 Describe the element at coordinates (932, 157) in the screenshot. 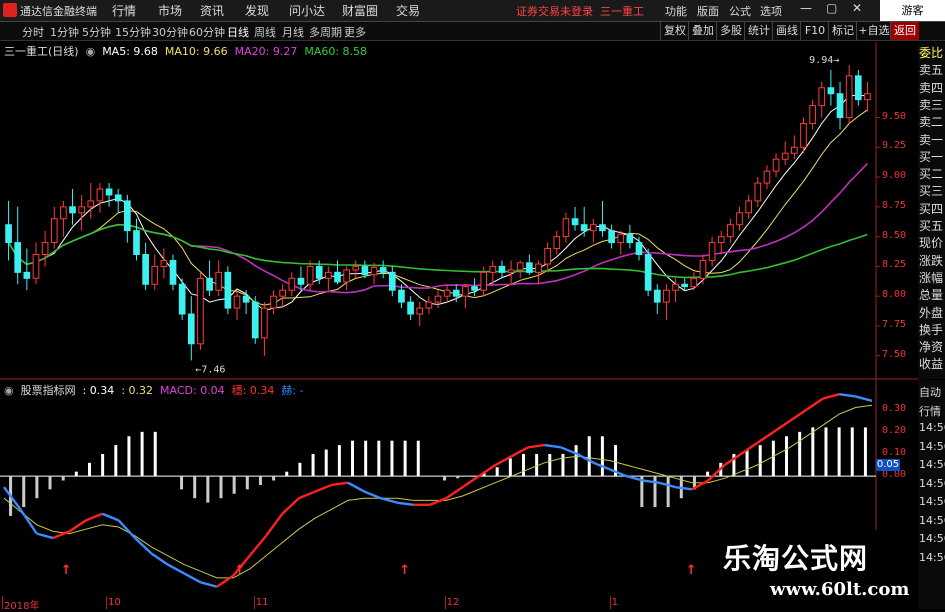

I see `sidebar-item: 买一` at that location.